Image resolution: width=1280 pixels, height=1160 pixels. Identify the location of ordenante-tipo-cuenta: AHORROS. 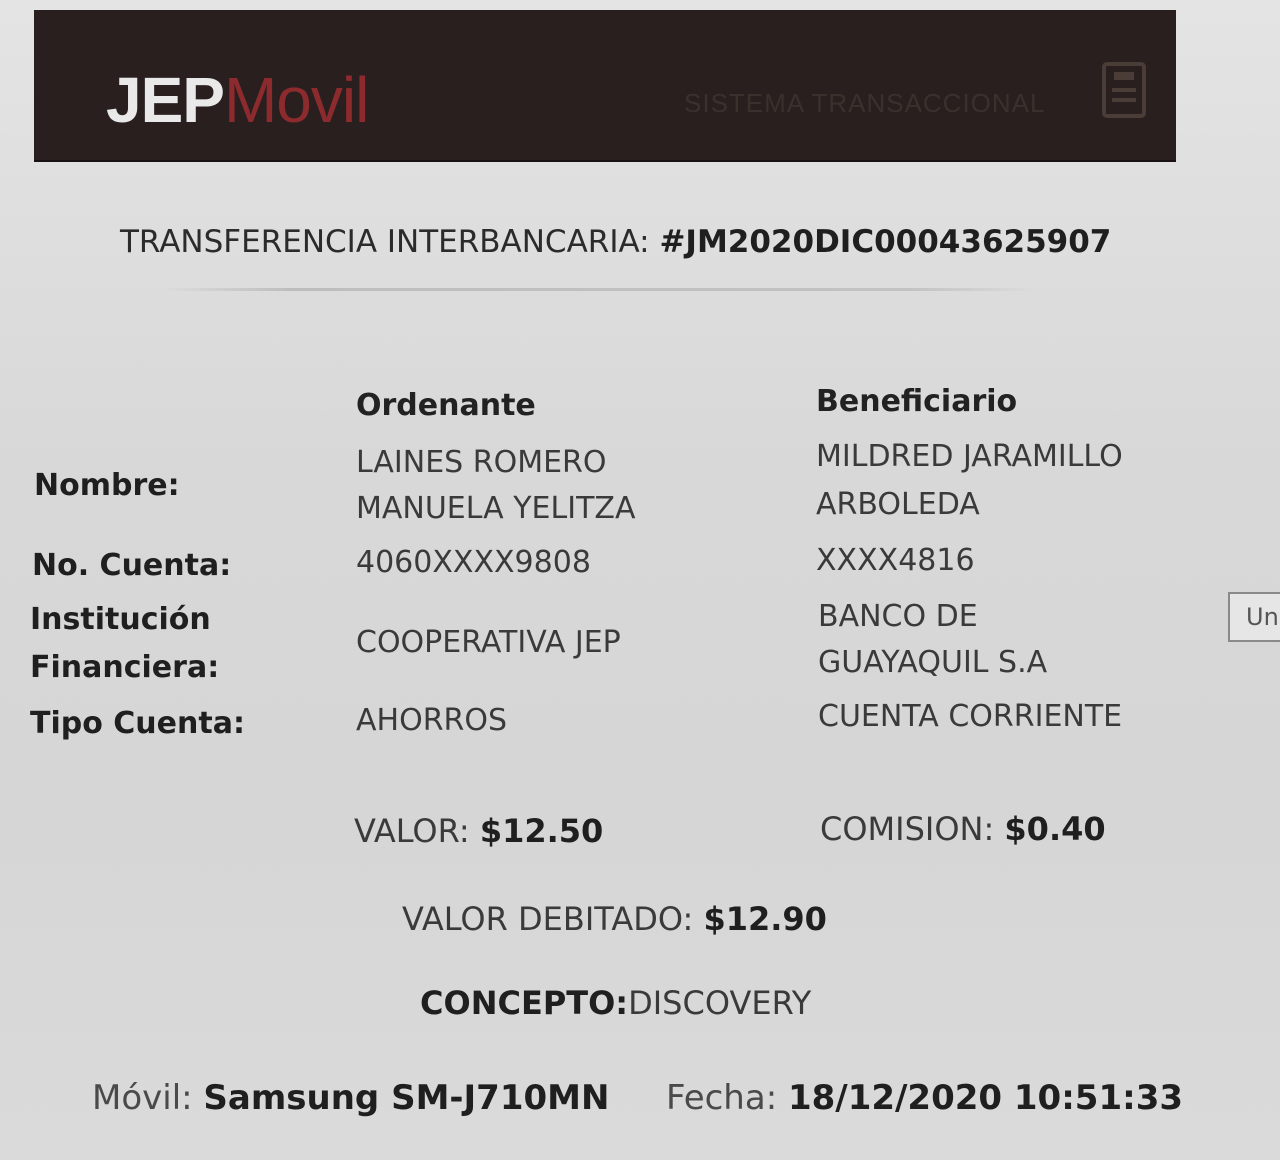
(432, 720).